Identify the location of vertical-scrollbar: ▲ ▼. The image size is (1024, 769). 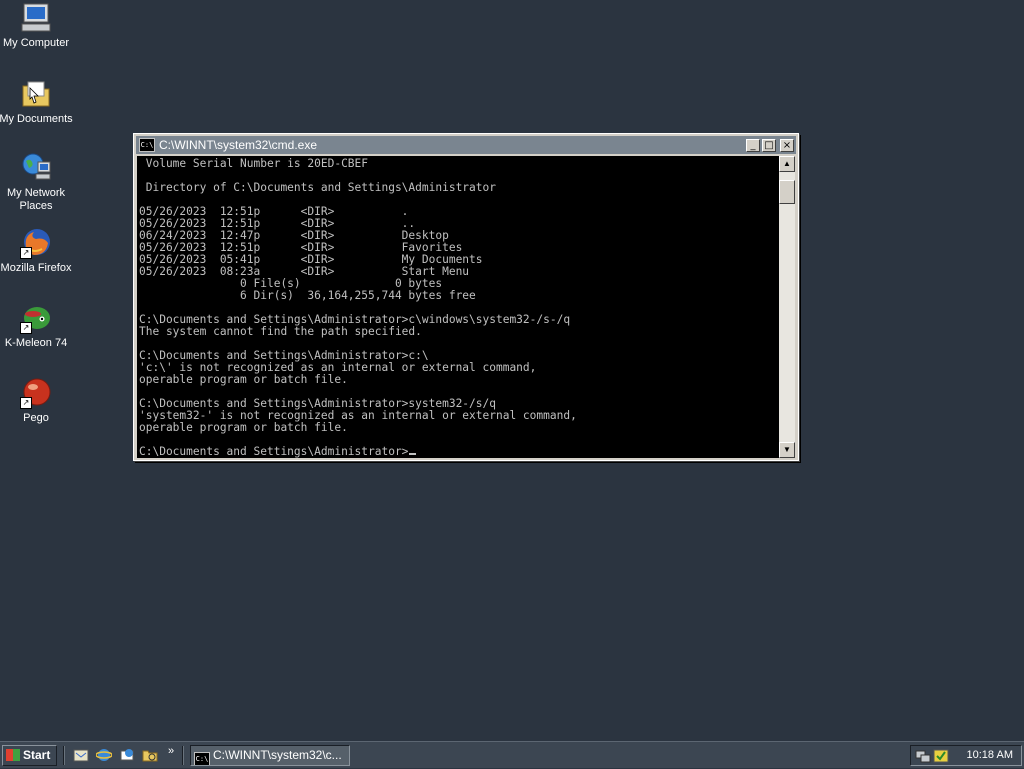
(787, 307).